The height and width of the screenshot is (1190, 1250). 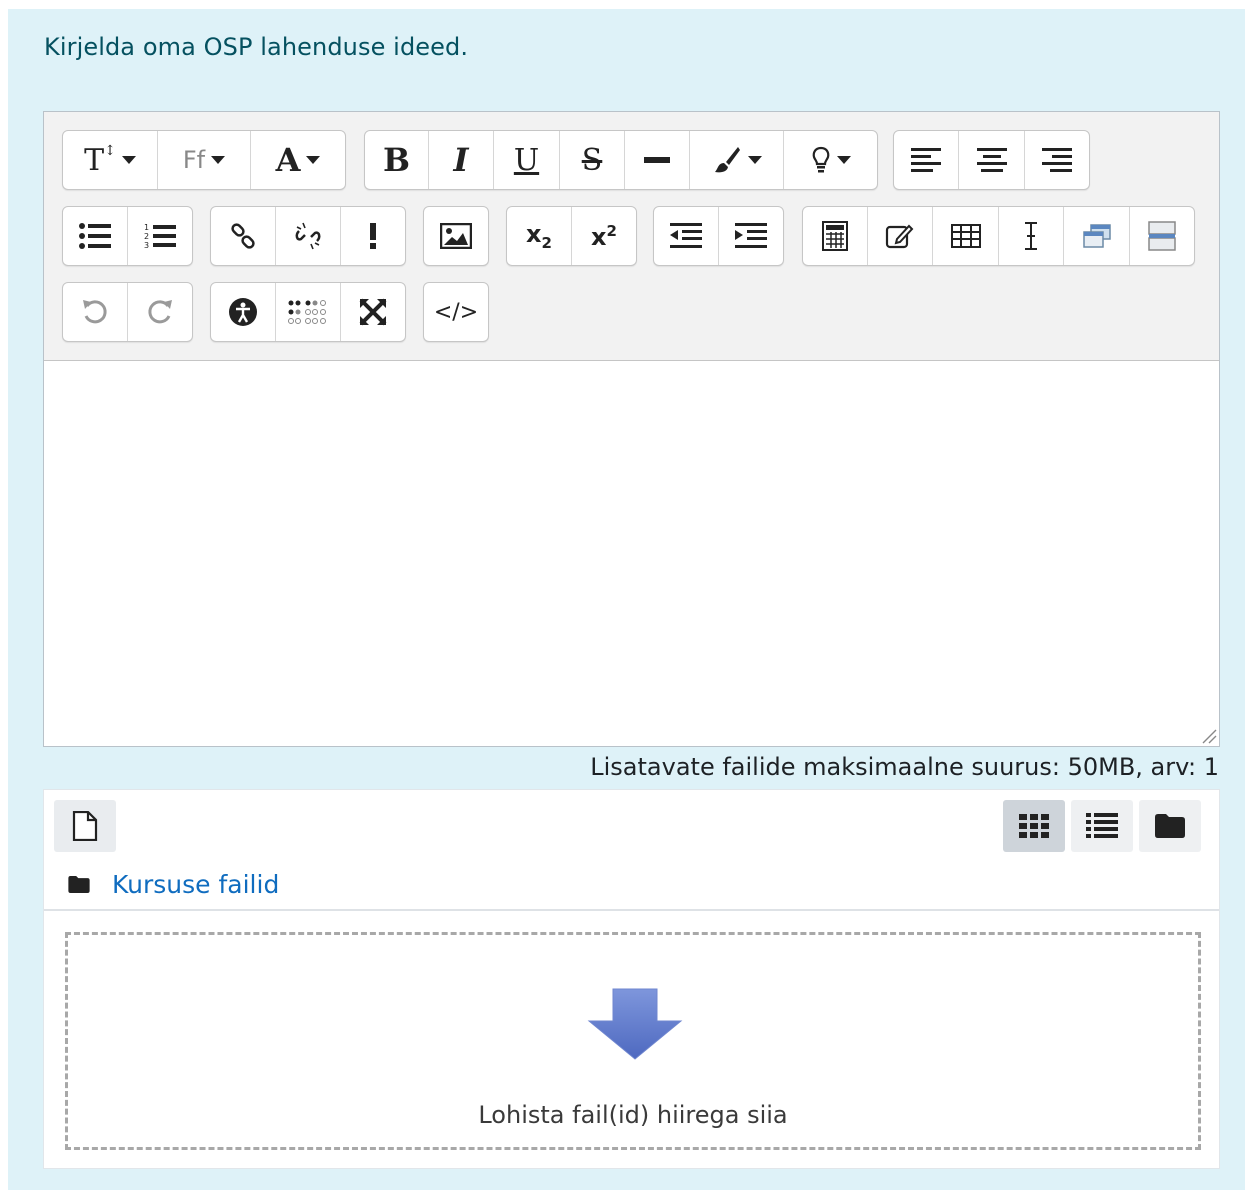 I want to click on image-button, so click(x=456, y=236).